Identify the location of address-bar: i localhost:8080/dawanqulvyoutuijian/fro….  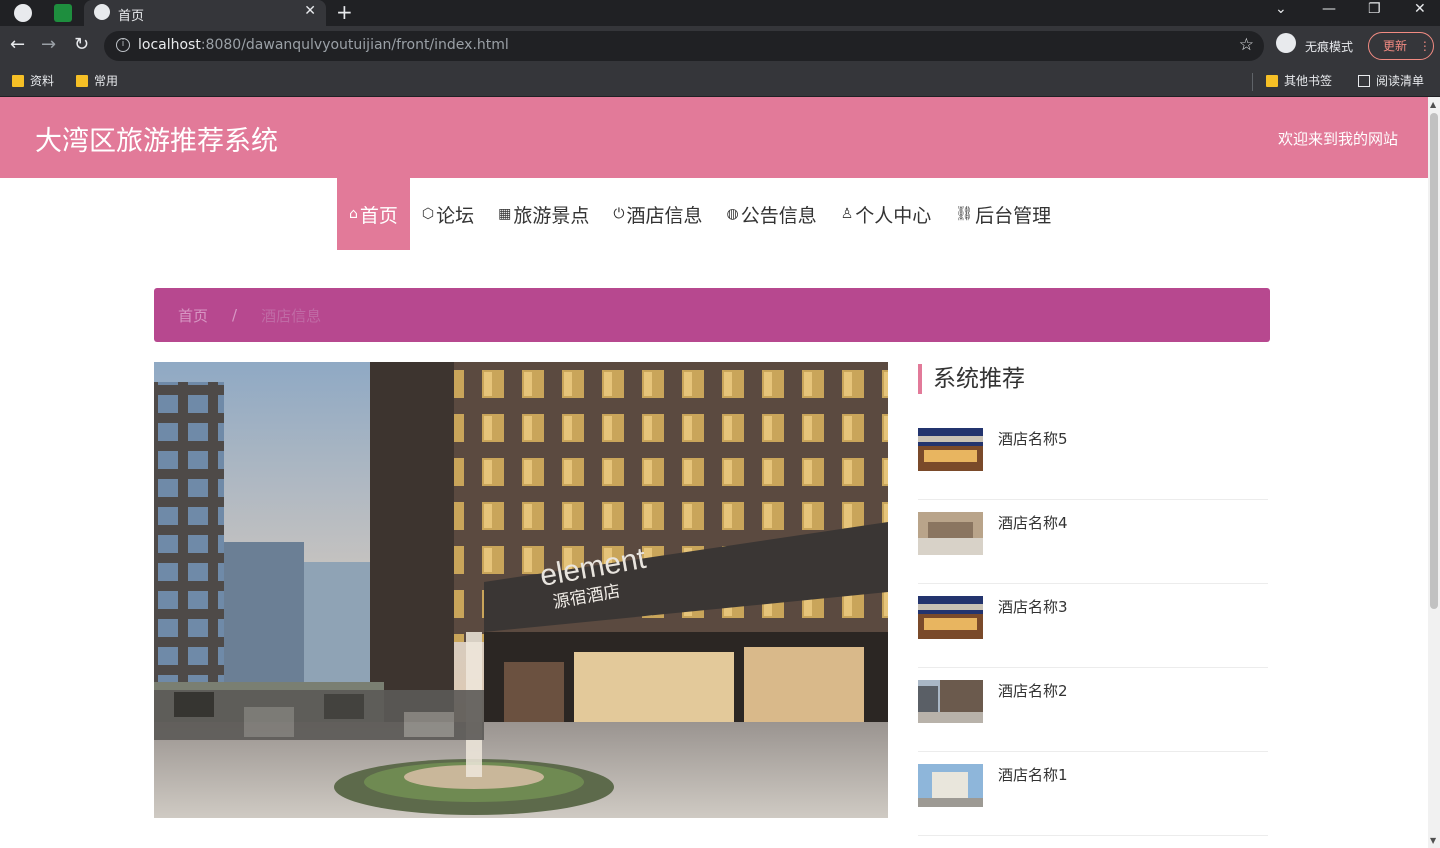
(684, 46).